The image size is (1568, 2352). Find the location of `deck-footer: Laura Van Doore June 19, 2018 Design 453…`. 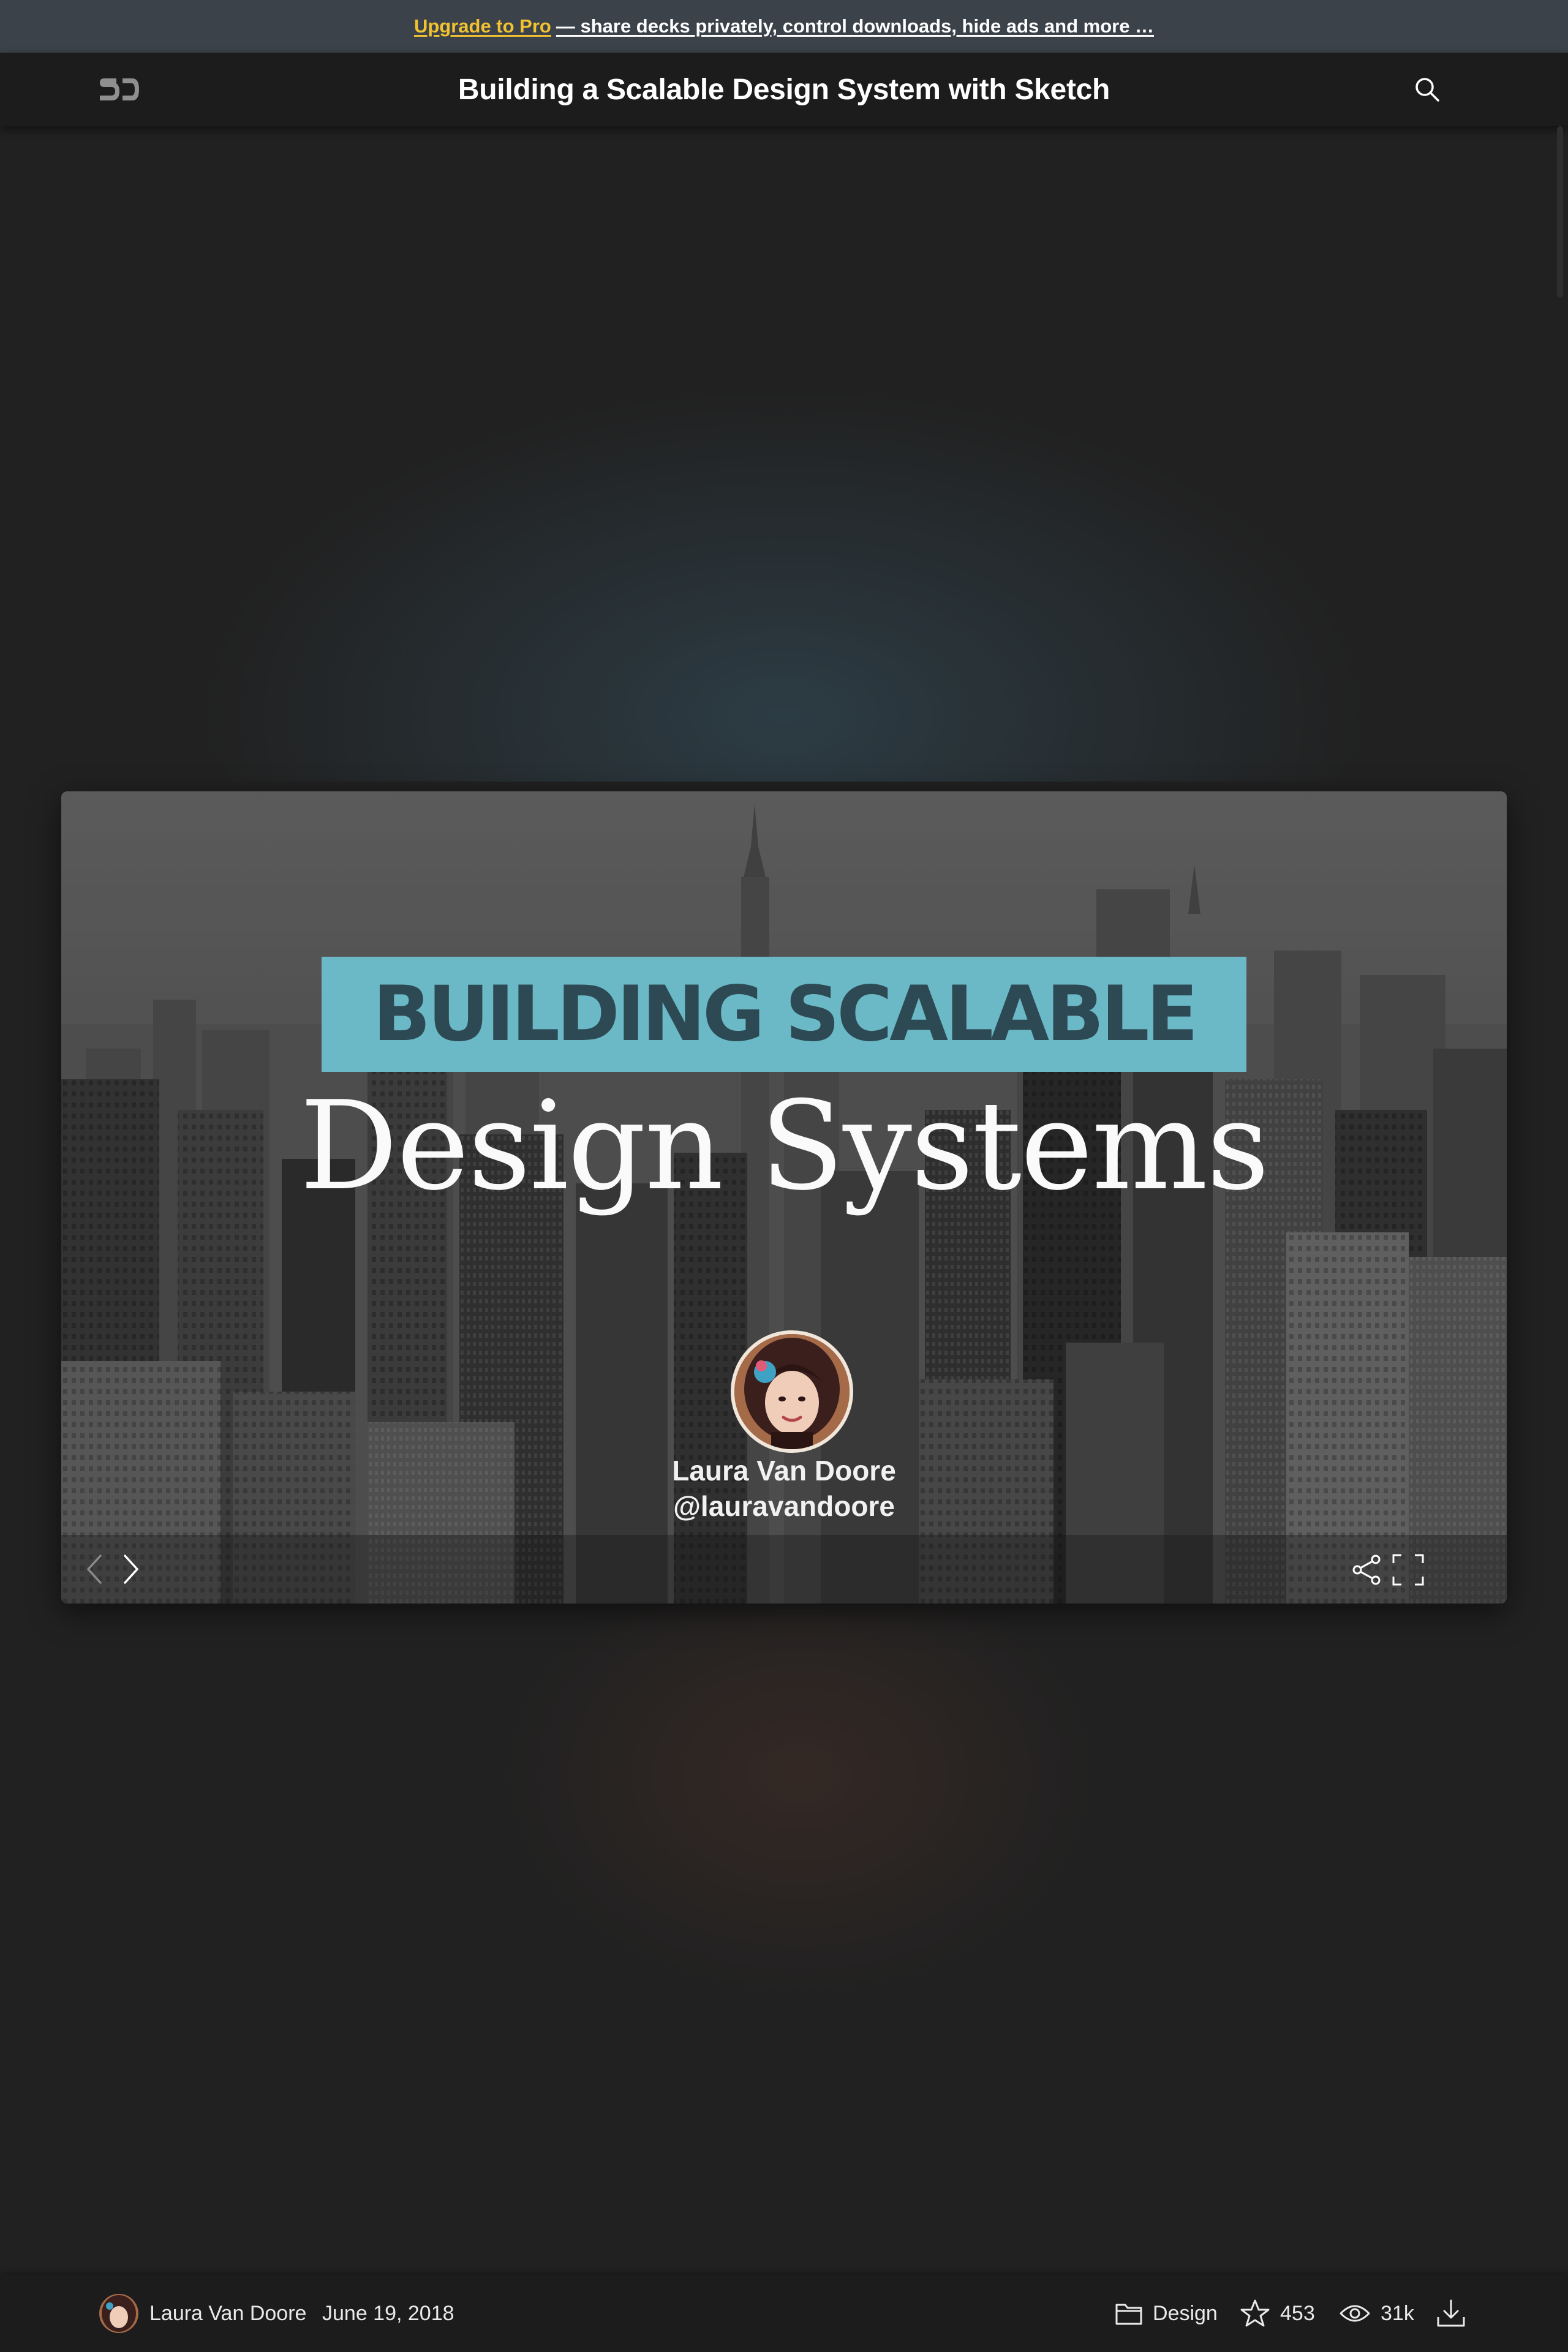

deck-footer: Laura Van Doore June 19, 2018 Design 453… is located at coordinates (784, 2314).